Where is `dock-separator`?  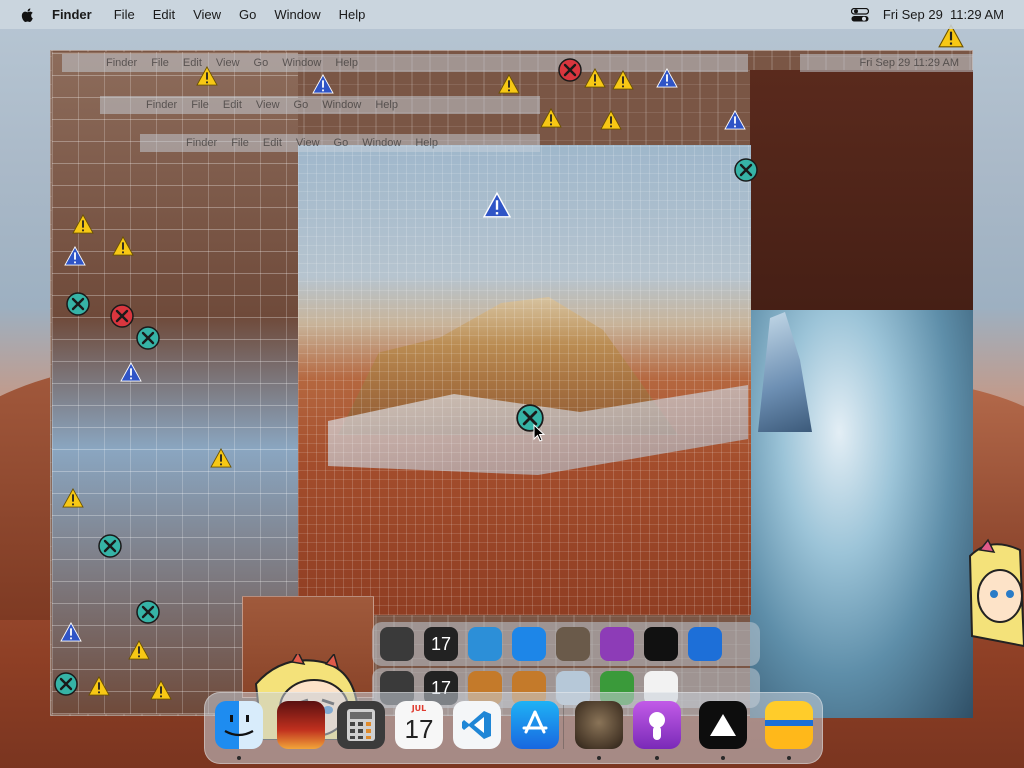
dock-separator is located at coordinates (563, 727).